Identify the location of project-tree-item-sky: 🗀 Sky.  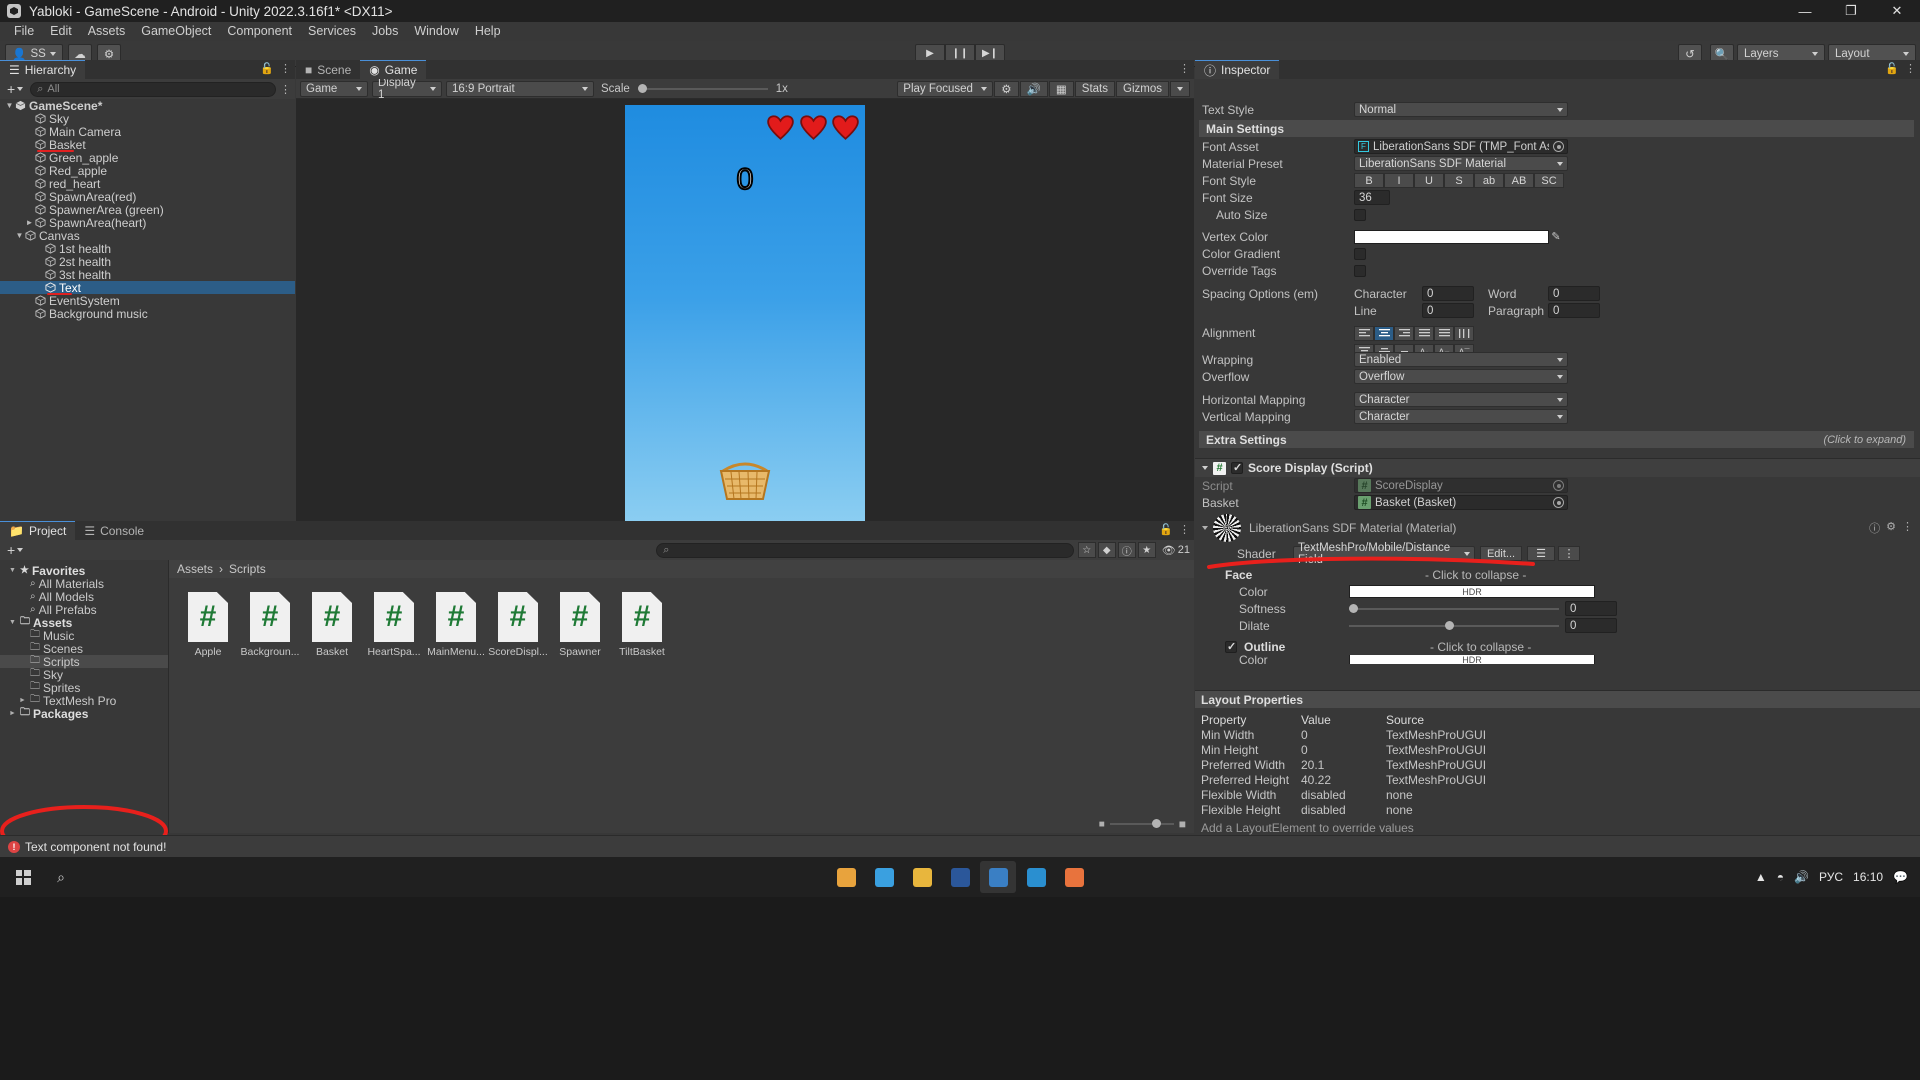
(84, 675).